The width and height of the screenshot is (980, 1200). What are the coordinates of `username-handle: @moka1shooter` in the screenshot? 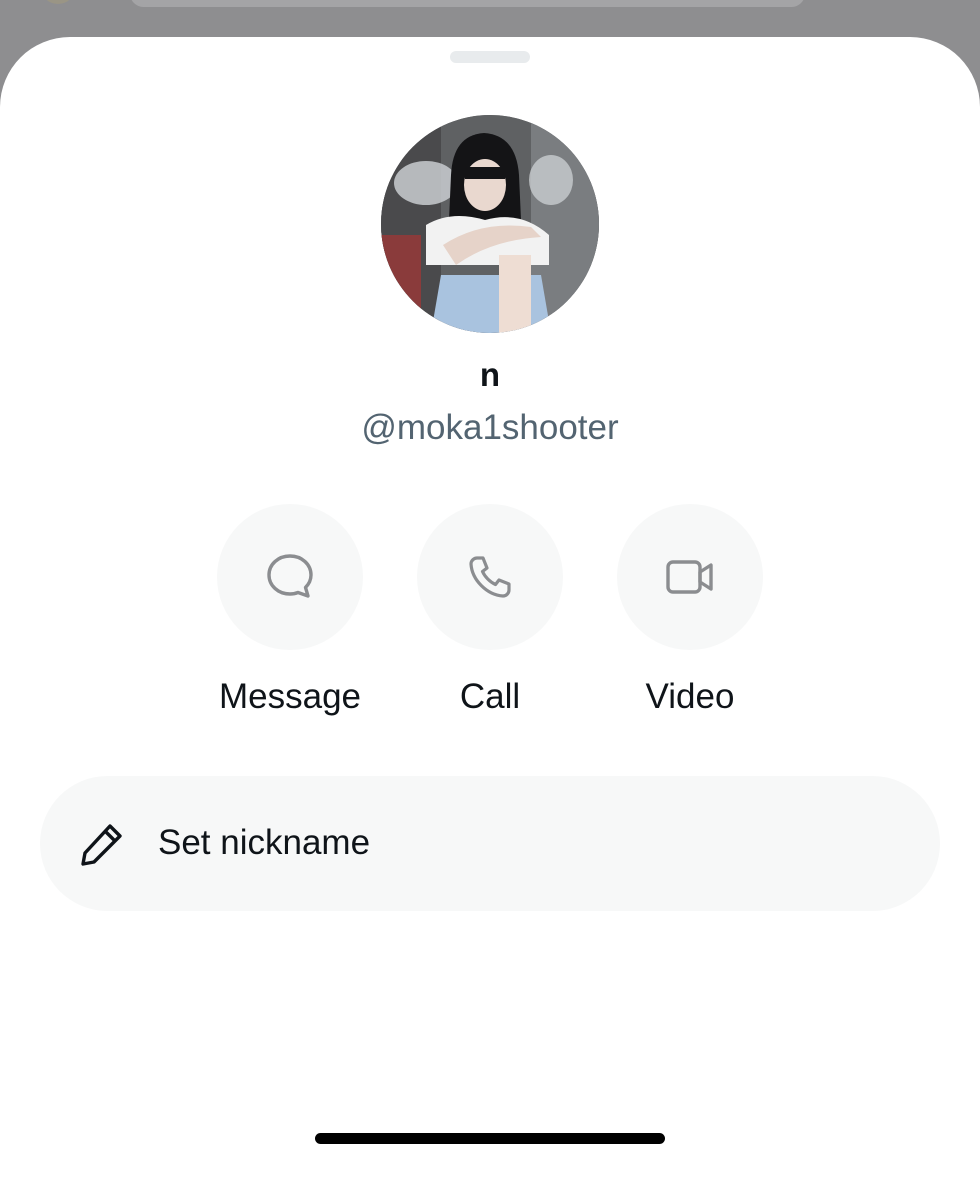 It's located at (490, 427).